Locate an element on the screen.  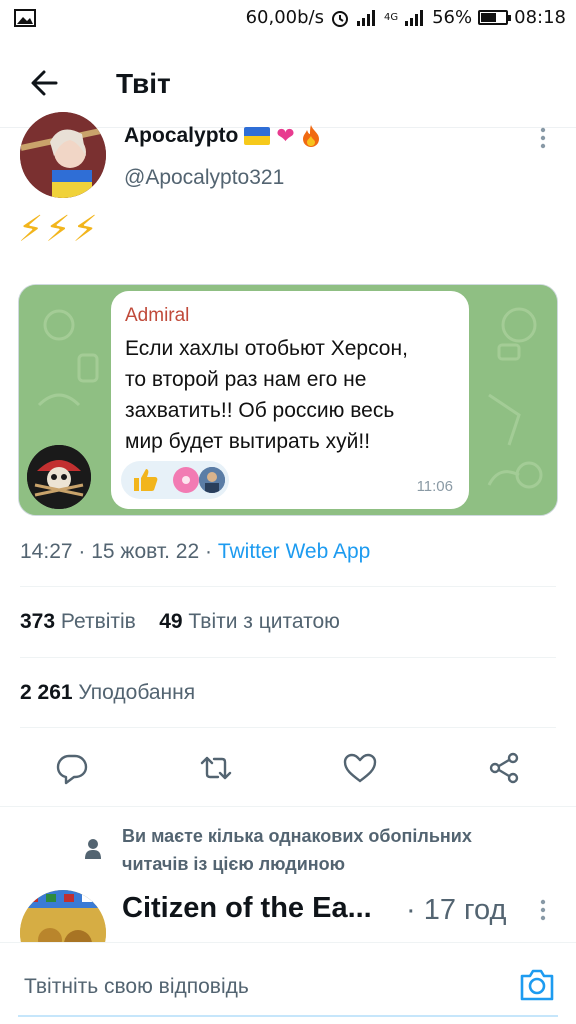
like-icon is located at coordinates (360, 768).